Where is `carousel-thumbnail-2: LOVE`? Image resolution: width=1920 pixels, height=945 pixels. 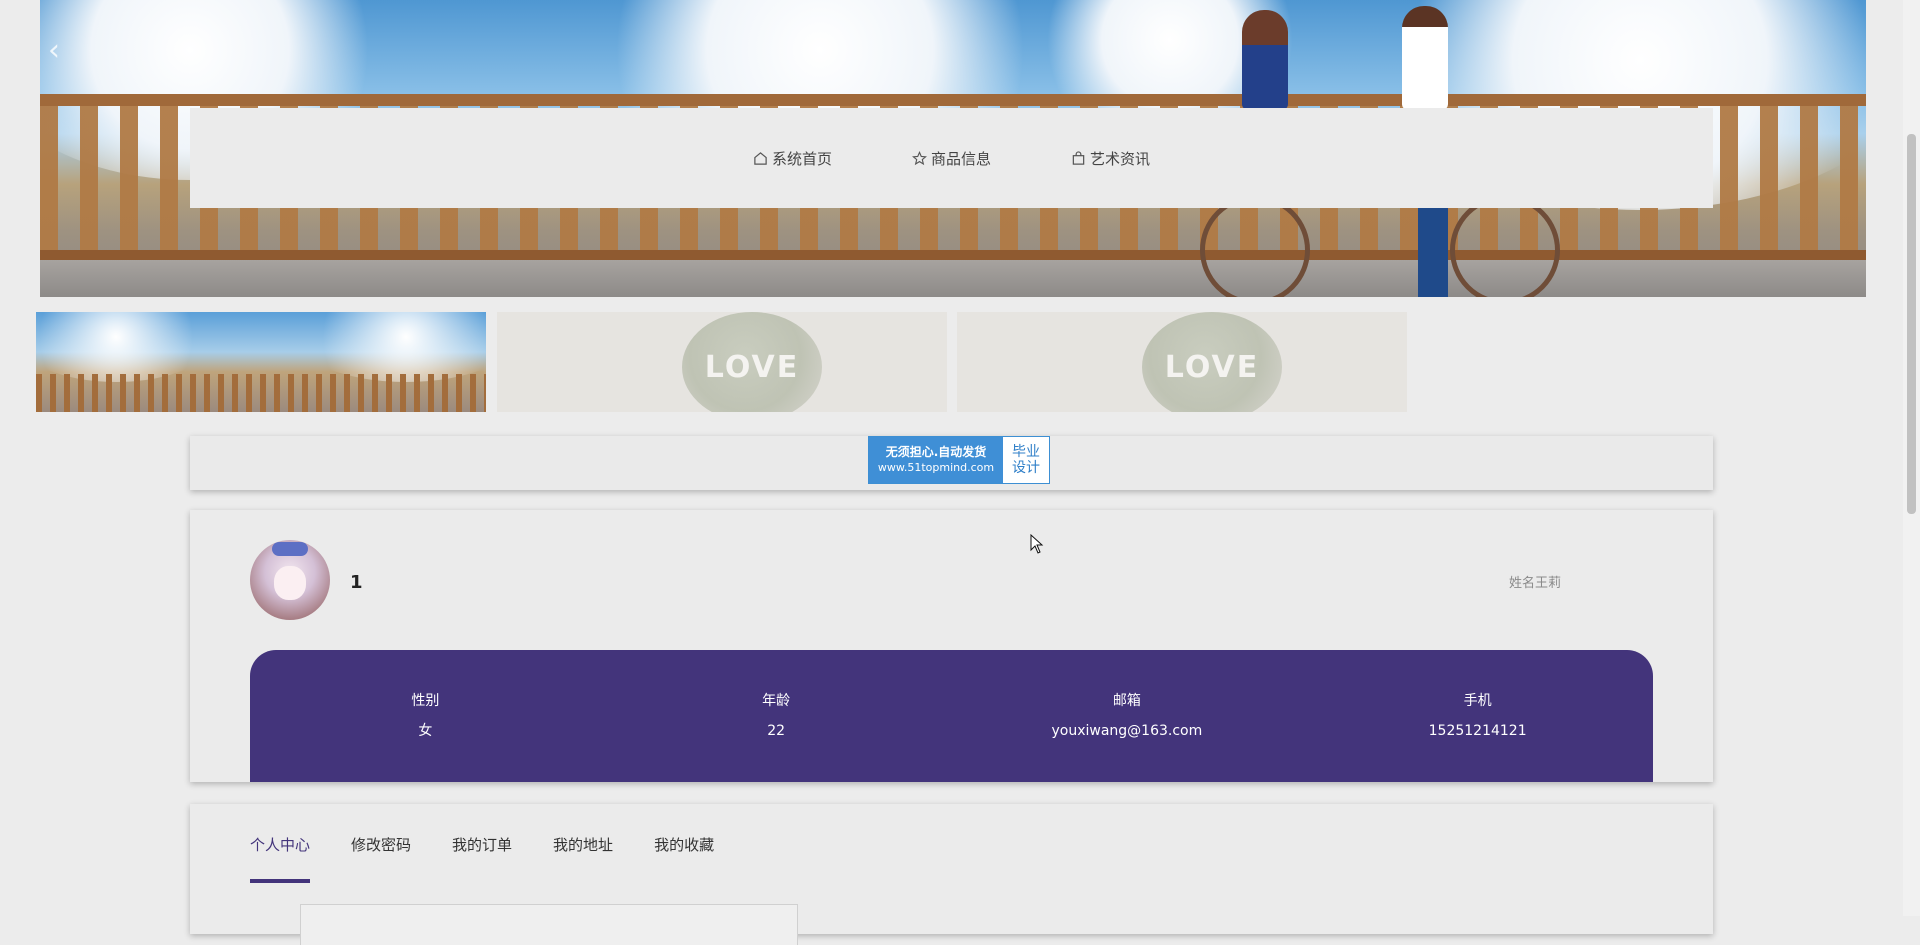 carousel-thumbnail-2: LOVE is located at coordinates (722, 362).